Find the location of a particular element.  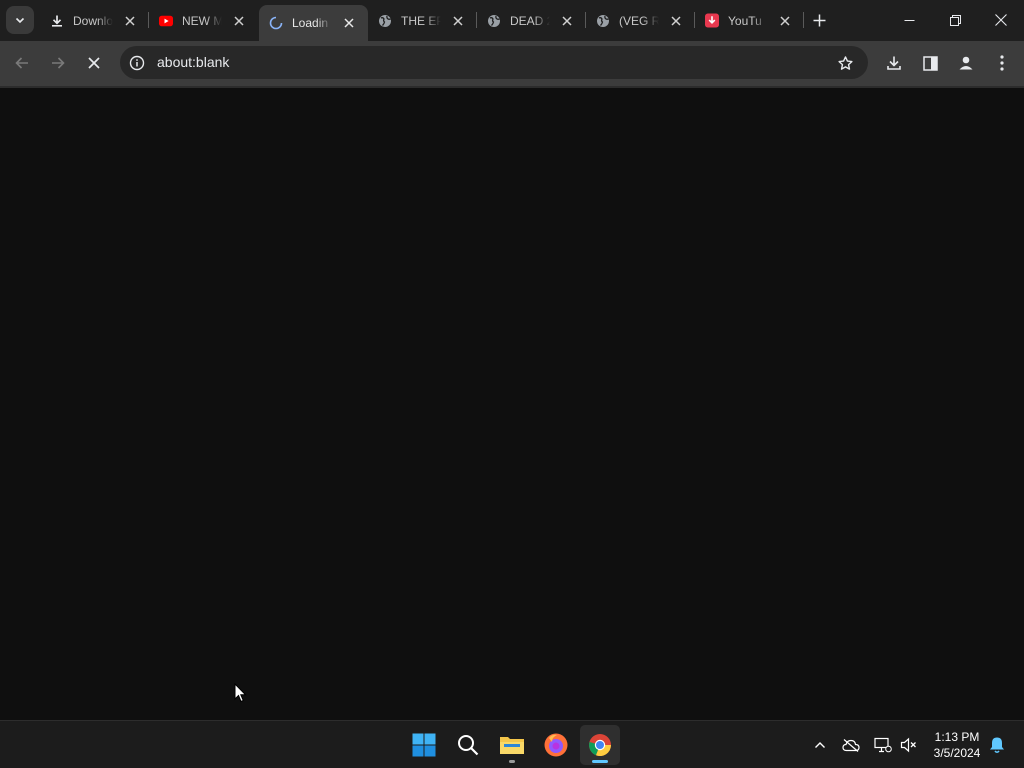

tab-title: NEW M is located at coordinates (202, 20).